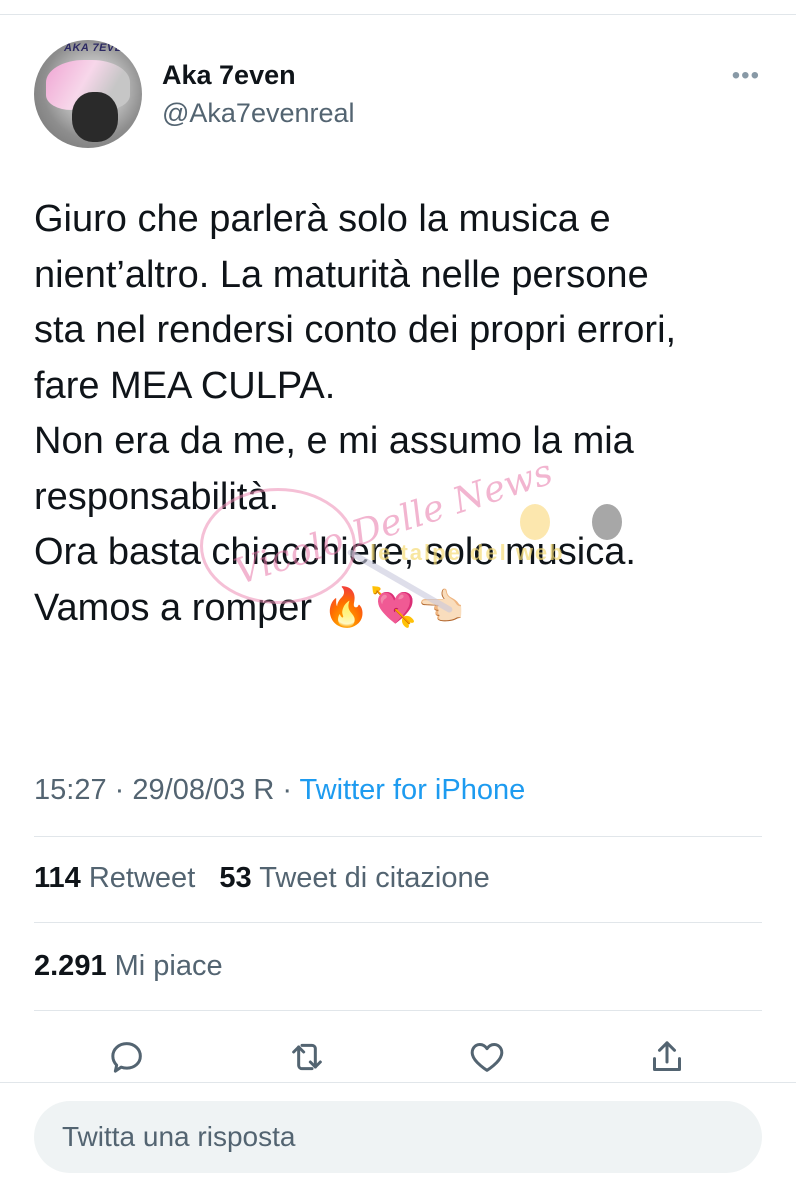 The width and height of the screenshot is (796, 1201). What do you see at coordinates (95, 117) in the screenshot?
I see `avatar-head` at bounding box center [95, 117].